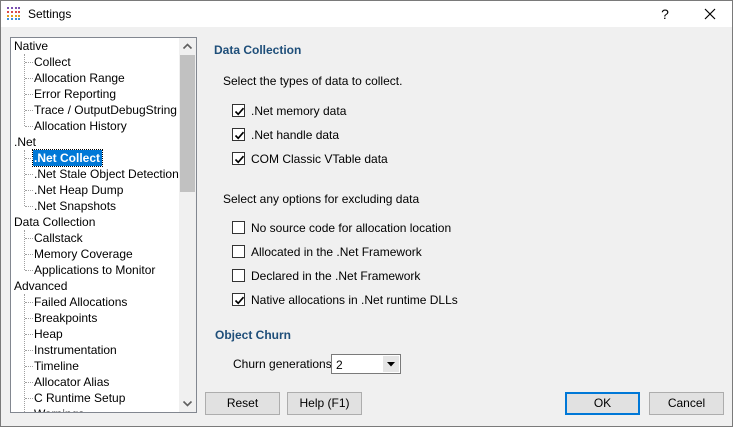 The image size is (733, 427). What do you see at coordinates (84, 254) in the screenshot?
I see `tree-item: Memory Coverage` at bounding box center [84, 254].